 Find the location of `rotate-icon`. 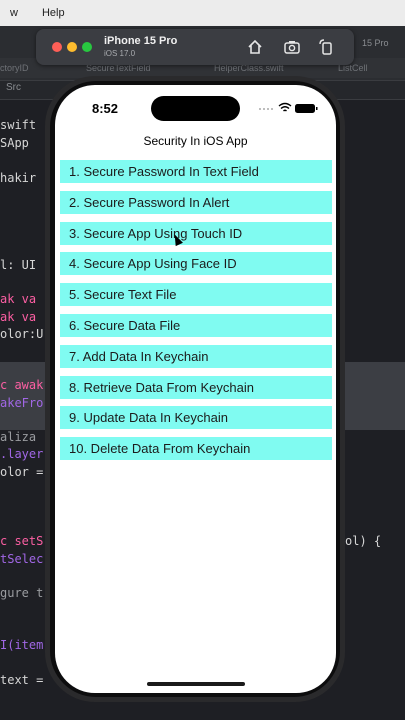

rotate-icon is located at coordinates (326, 47).